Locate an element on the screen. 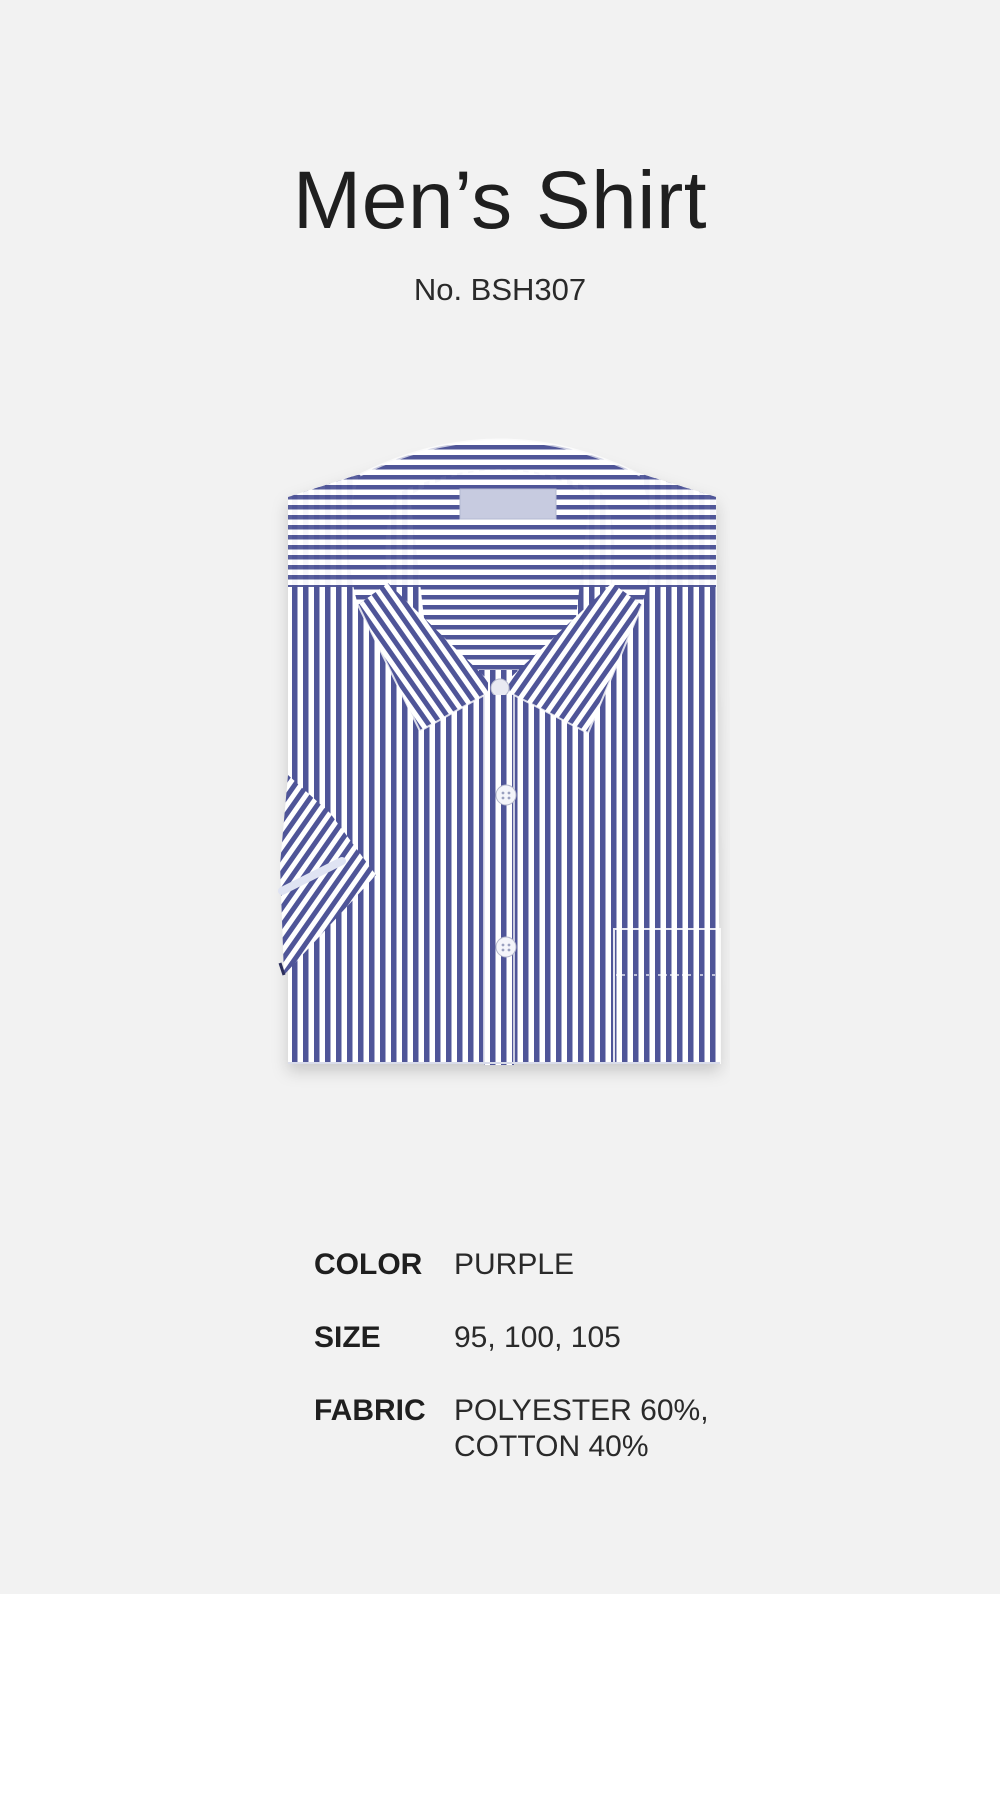 Image resolution: width=1000 pixels, height=1818 pixels. product-number: No. BSH307 is located at coordinates (500, 289).